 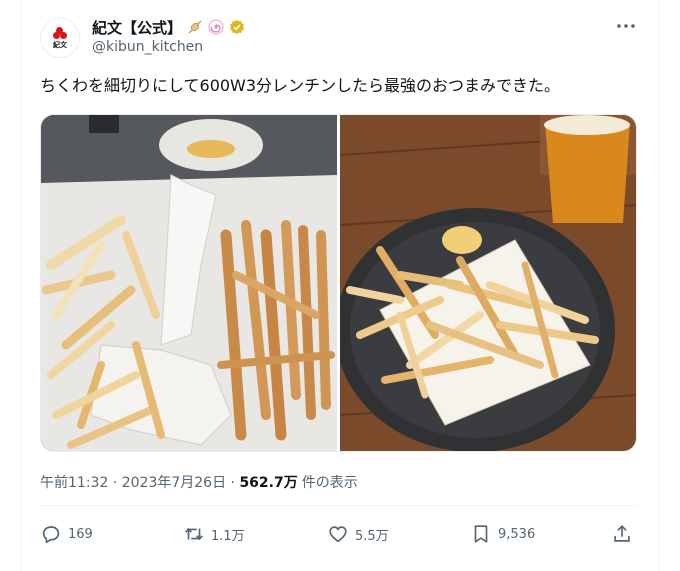 I want to click on author-display-name: 紀文【公式】, so click(x=137, y=27).